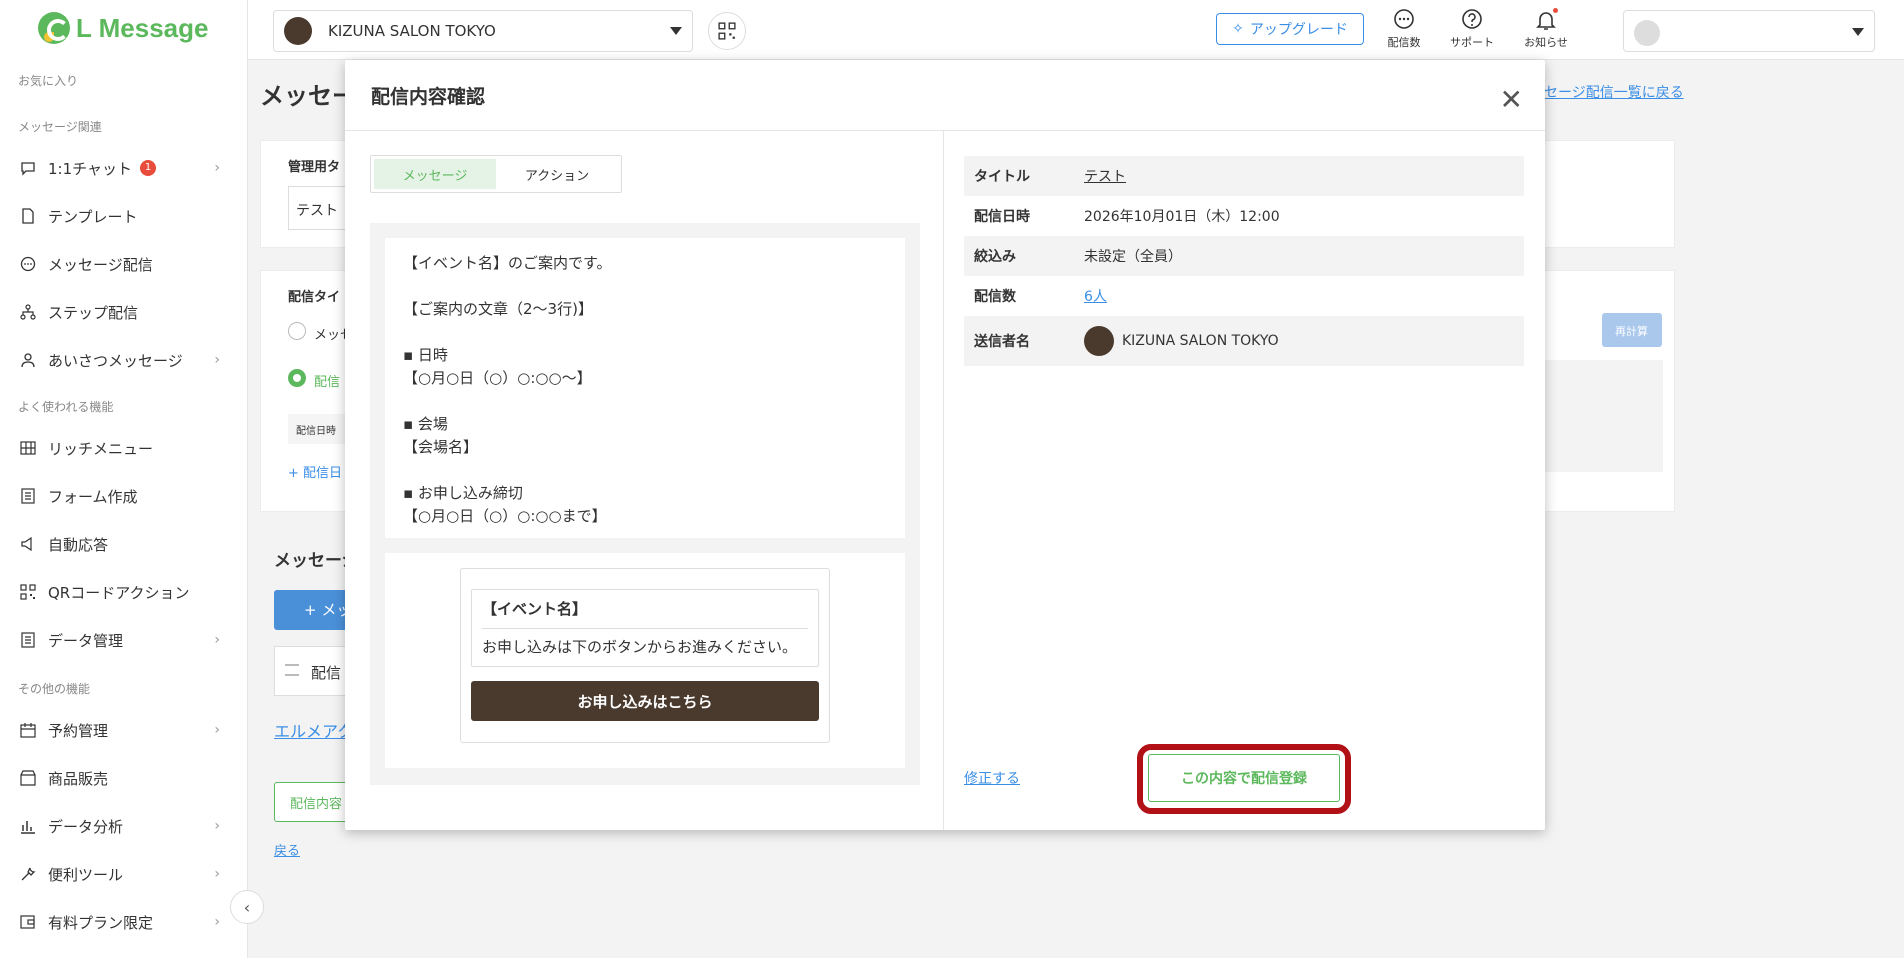 This screenshot has width=1904, height=958. I want to click on info-row-title: タイトル テスト, so click(1244, 176).